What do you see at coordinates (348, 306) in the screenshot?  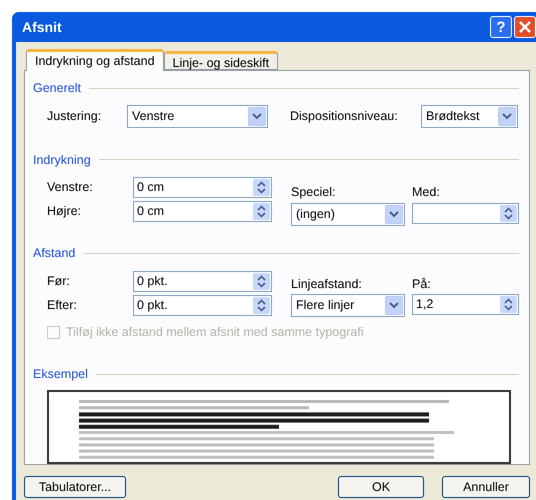 I see `dropdown-field: Flere linjer` at bounding box center [348, 306].